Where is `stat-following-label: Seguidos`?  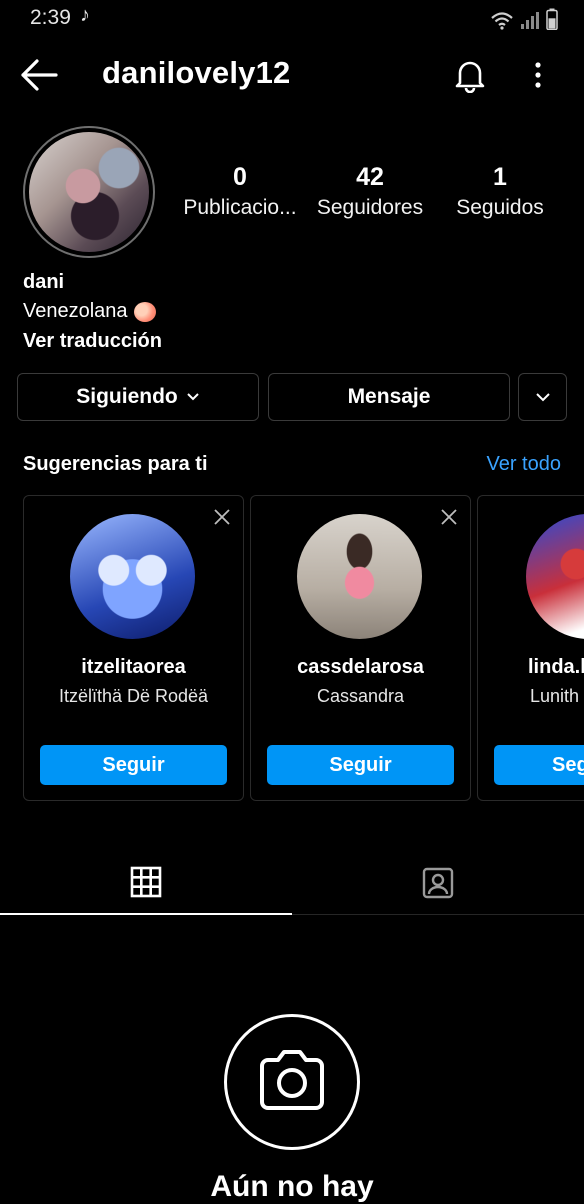 stat-following-label: Seguidos is located at coordinates (500, 207).